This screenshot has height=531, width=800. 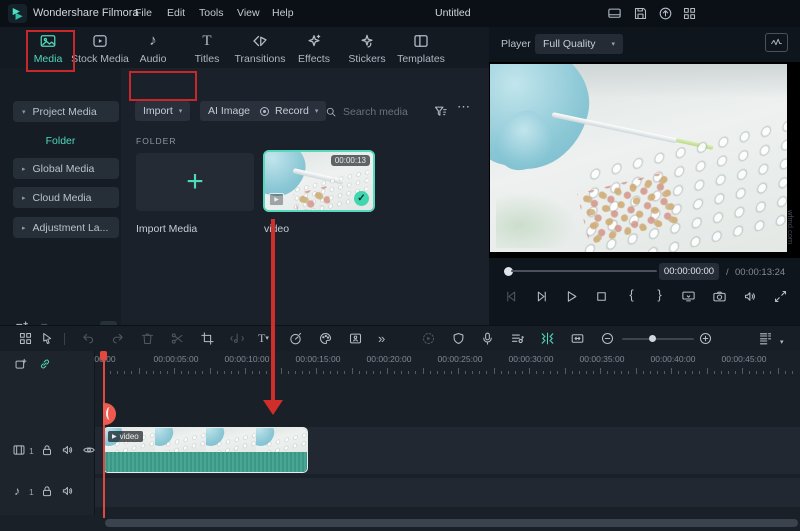 What do you see at coordinates (158, 111) in the screenshot?
I see `import-label: Import` at bounding box center [158, 111].